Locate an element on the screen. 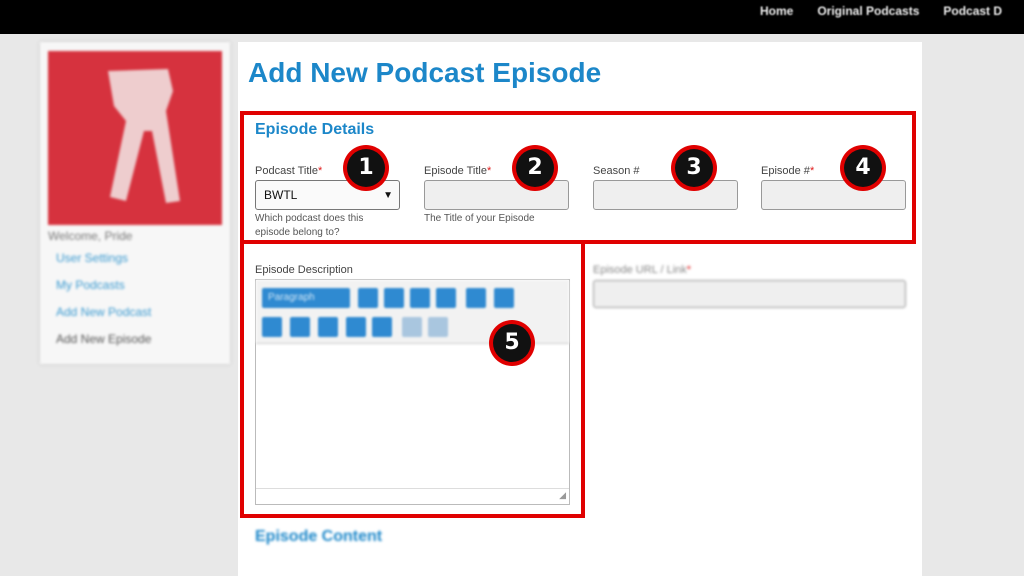 The height and width of the screenshot is (576, 1024). sidebar-item-add-new-episode: Add New Episode is located at coordinates (103, 339).